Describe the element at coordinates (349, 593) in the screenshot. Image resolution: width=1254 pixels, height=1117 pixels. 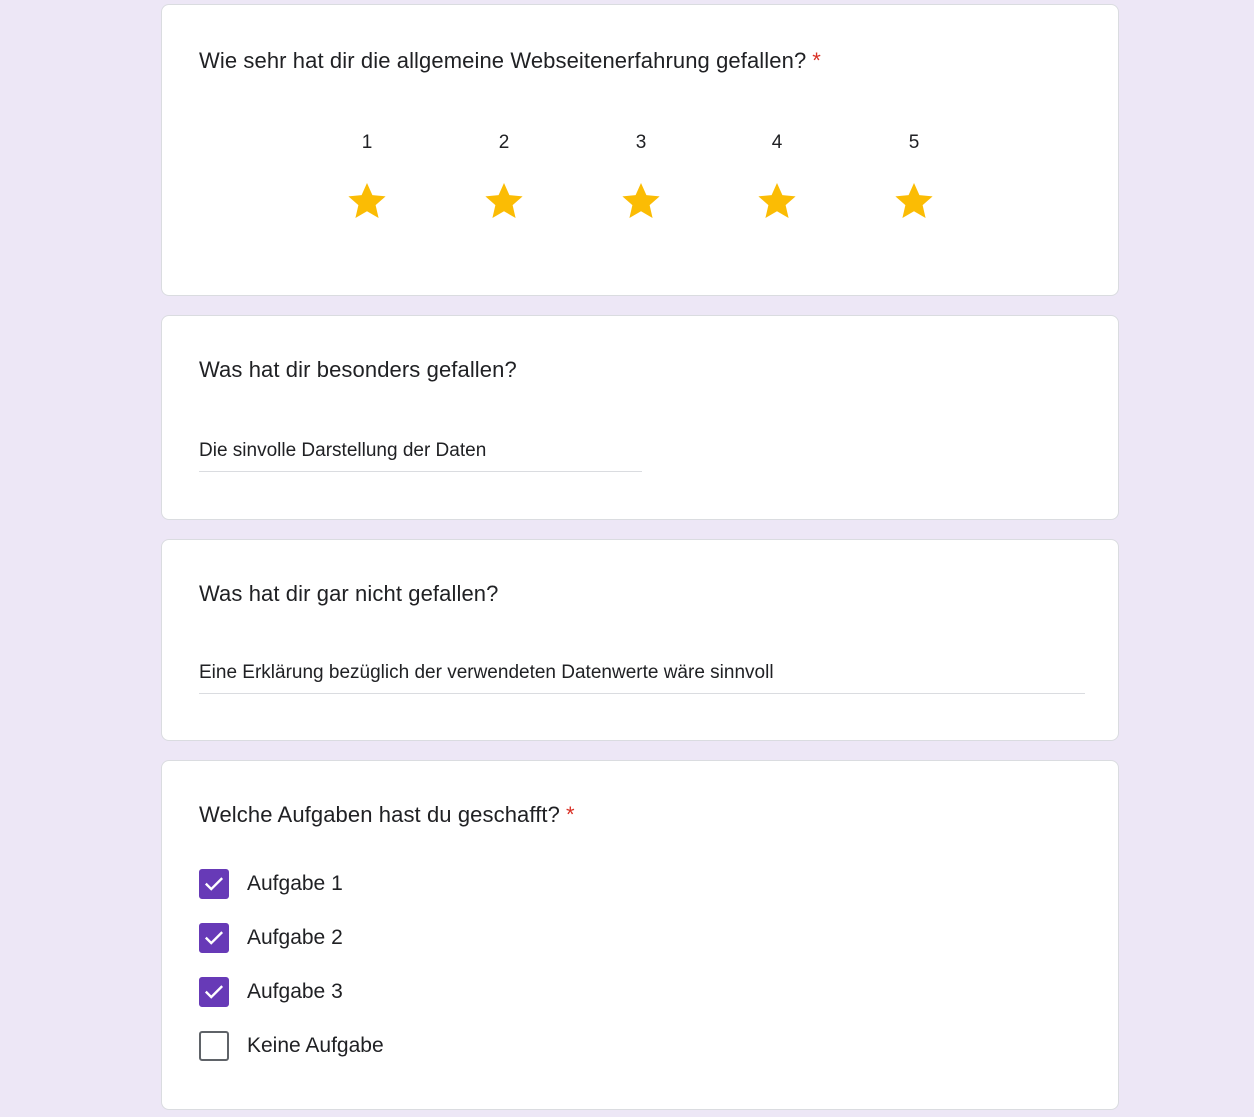
I see `disliked-question-title: Was hat dir gar nicht gefallen?` at that location.